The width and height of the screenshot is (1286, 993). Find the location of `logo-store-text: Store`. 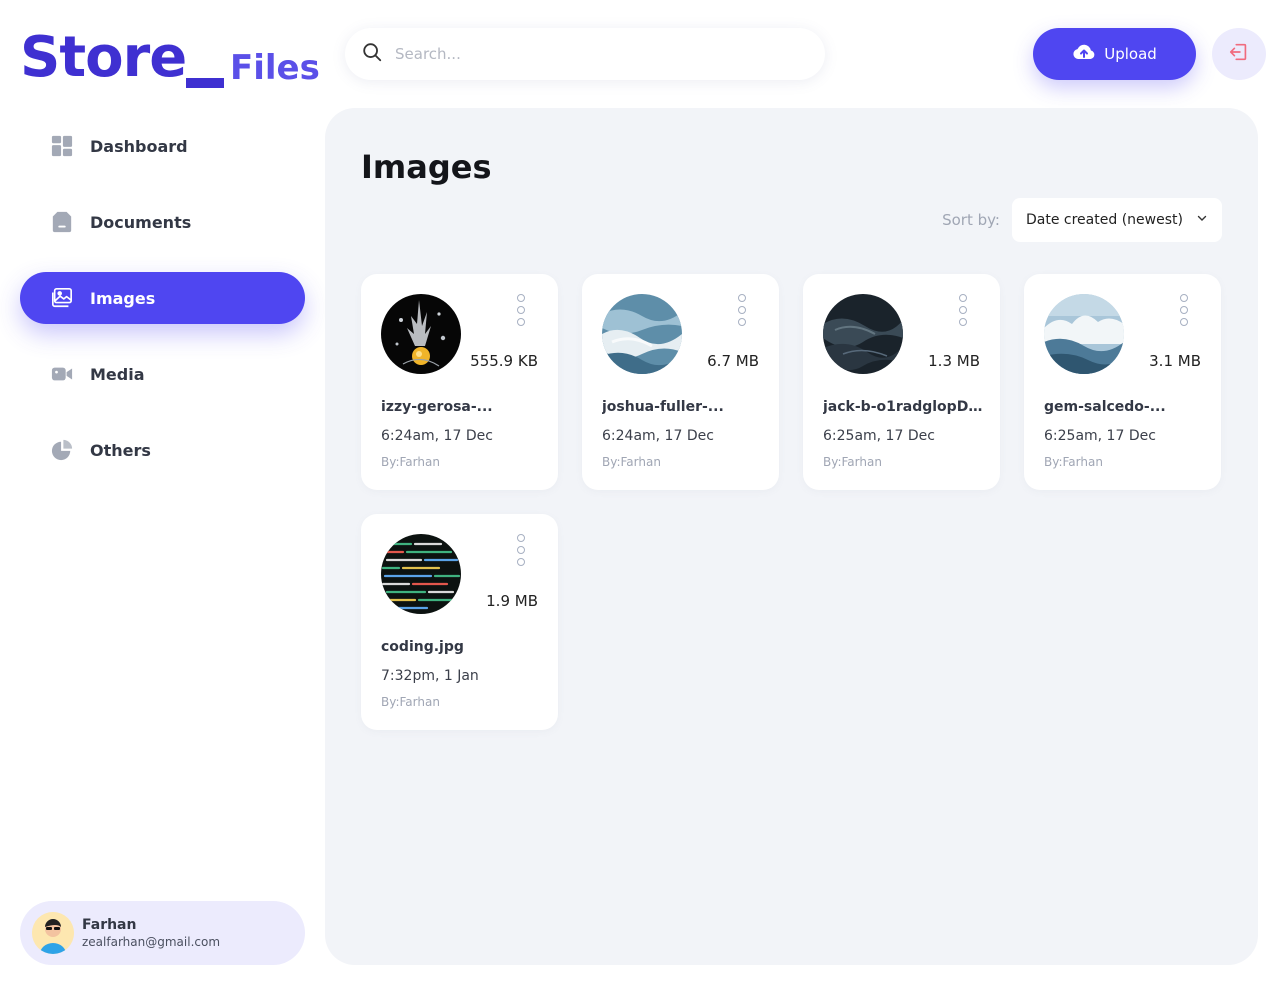

logo-store-text: Store is located at coordinates (103, 57).